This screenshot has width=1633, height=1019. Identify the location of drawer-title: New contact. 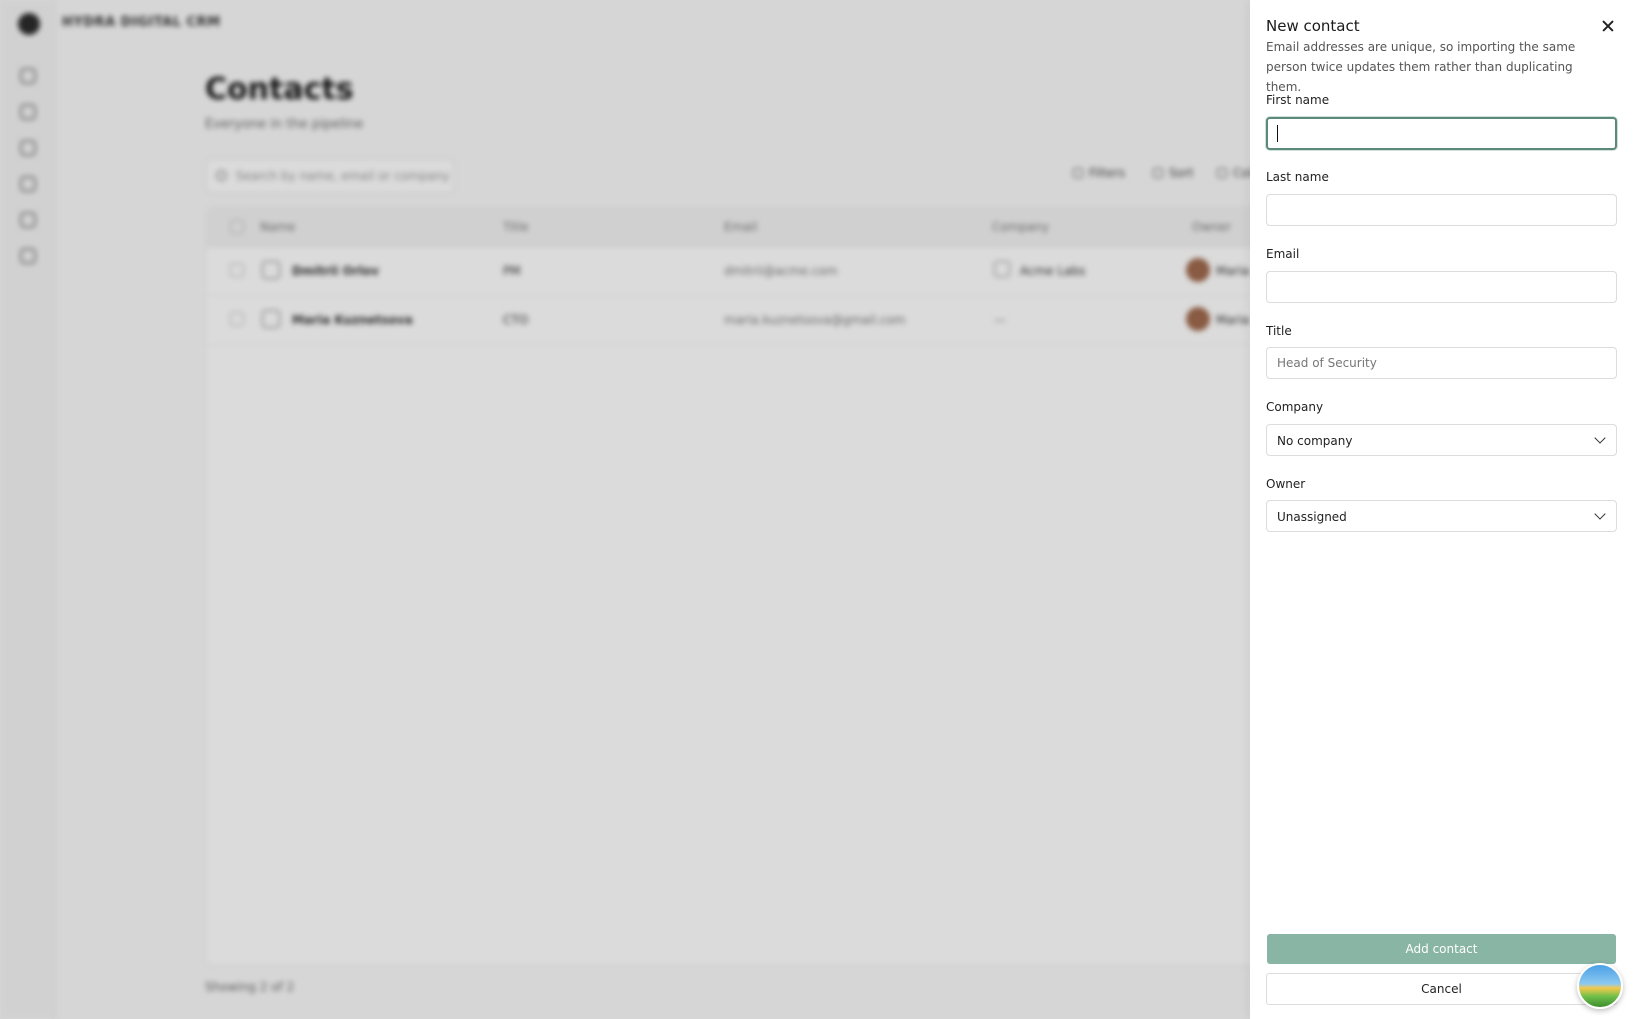
(1313, 26).